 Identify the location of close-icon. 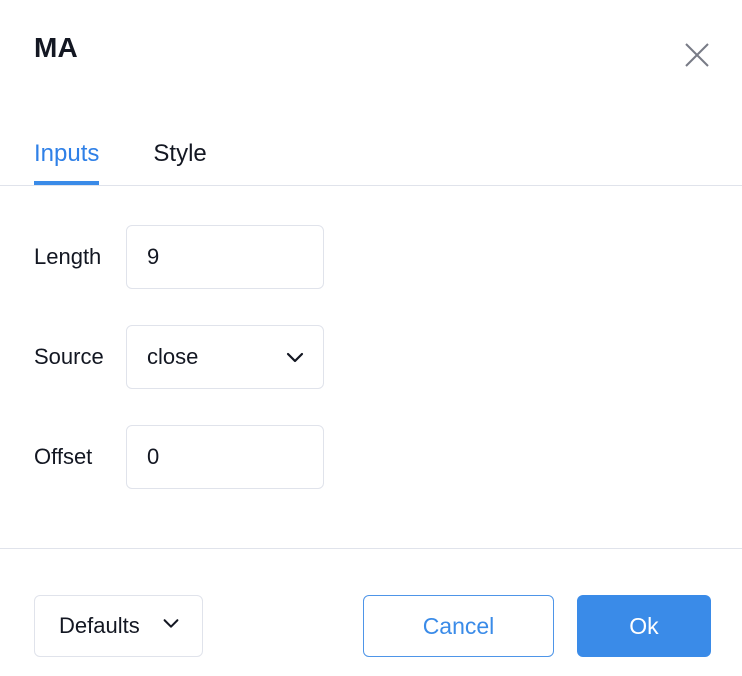
(697, 55).